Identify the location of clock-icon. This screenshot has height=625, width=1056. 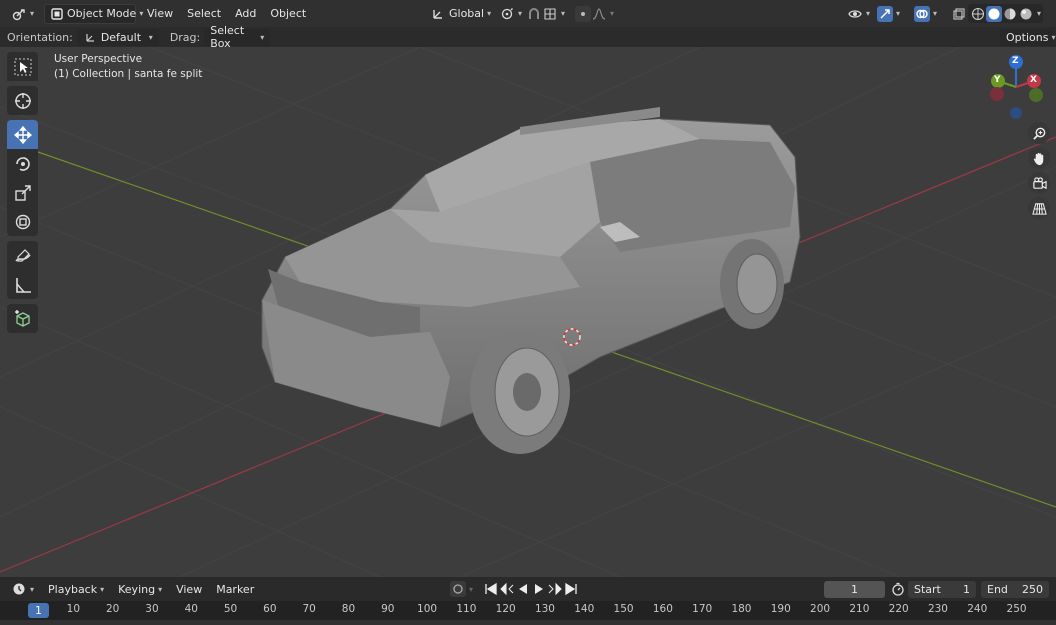
(19, 589).